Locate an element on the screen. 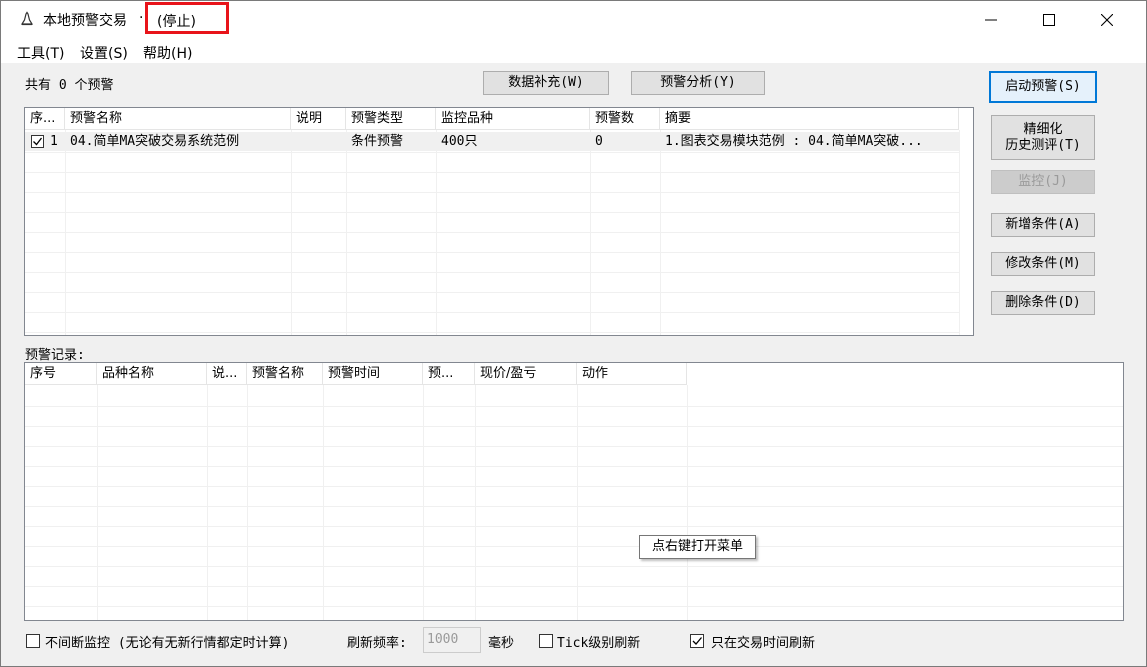 The width and height of the screenshot is (1147, 667). close-icon is located at coordinates (1107, 20).